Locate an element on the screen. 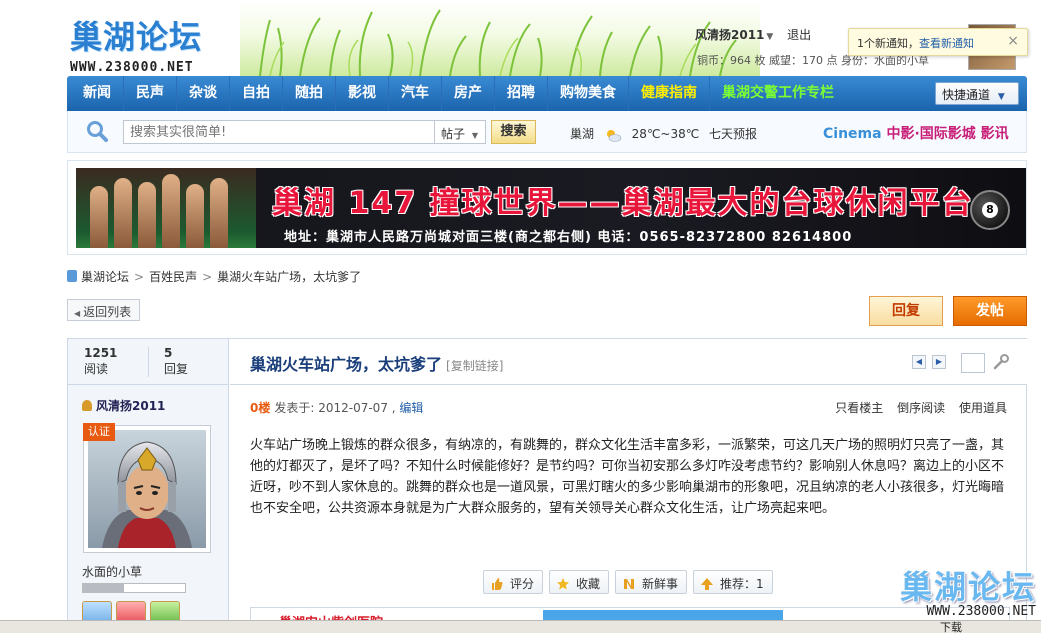 This screenshot has width=1041, height=633. reply-button: 回复 is located at coordinates (906, 311).